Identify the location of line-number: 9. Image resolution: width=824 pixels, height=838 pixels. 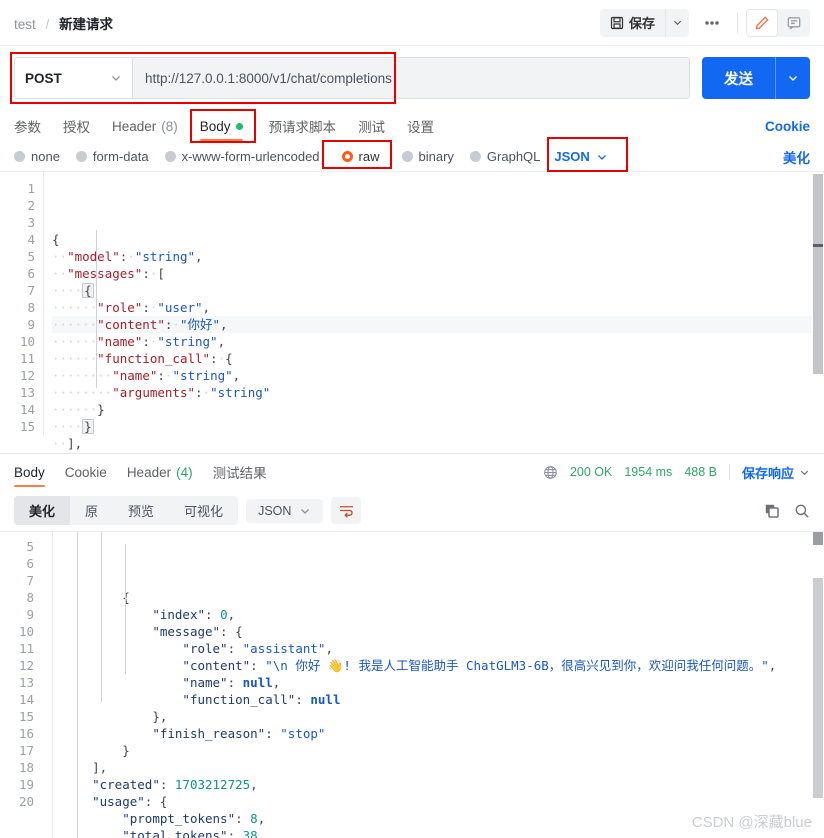
(30, 614).